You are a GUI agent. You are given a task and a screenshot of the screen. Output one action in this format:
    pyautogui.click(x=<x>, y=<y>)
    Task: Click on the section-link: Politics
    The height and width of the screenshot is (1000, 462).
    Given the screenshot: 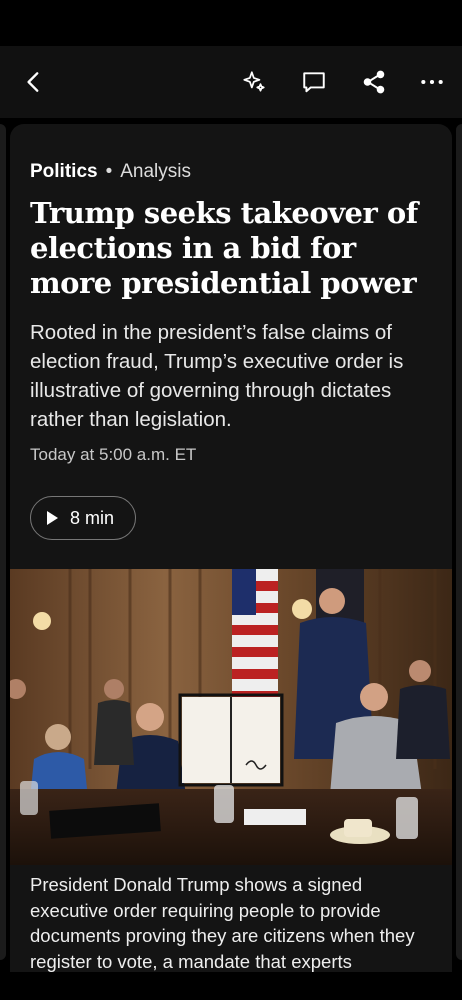 What is the action you would take?
    pyautogui.click(x=64, y=171)
    